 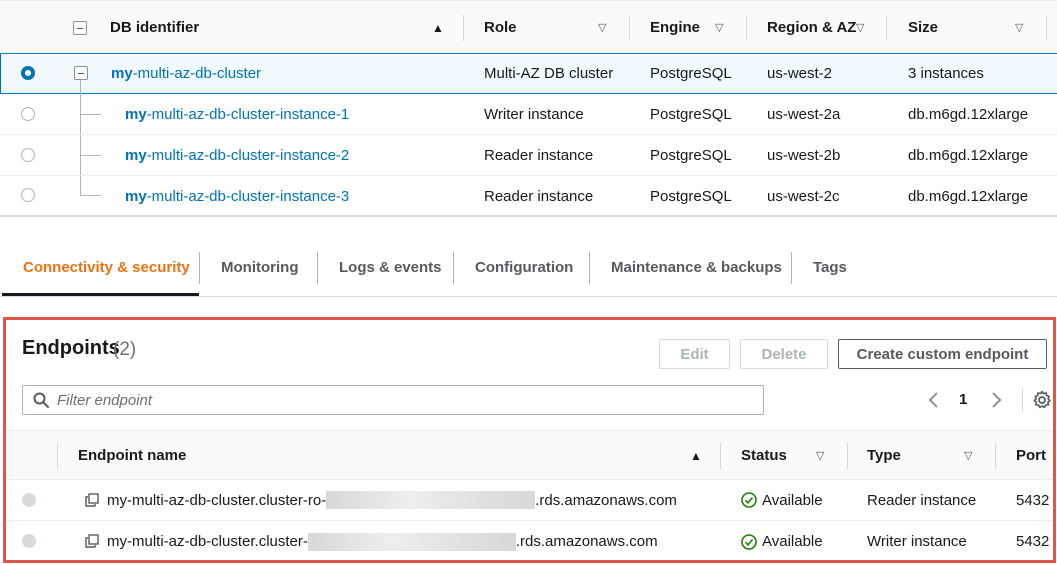 I want to click on db-instance-link: my -multi-az-db-cluster-instance-2, so click(x=237, y=155).